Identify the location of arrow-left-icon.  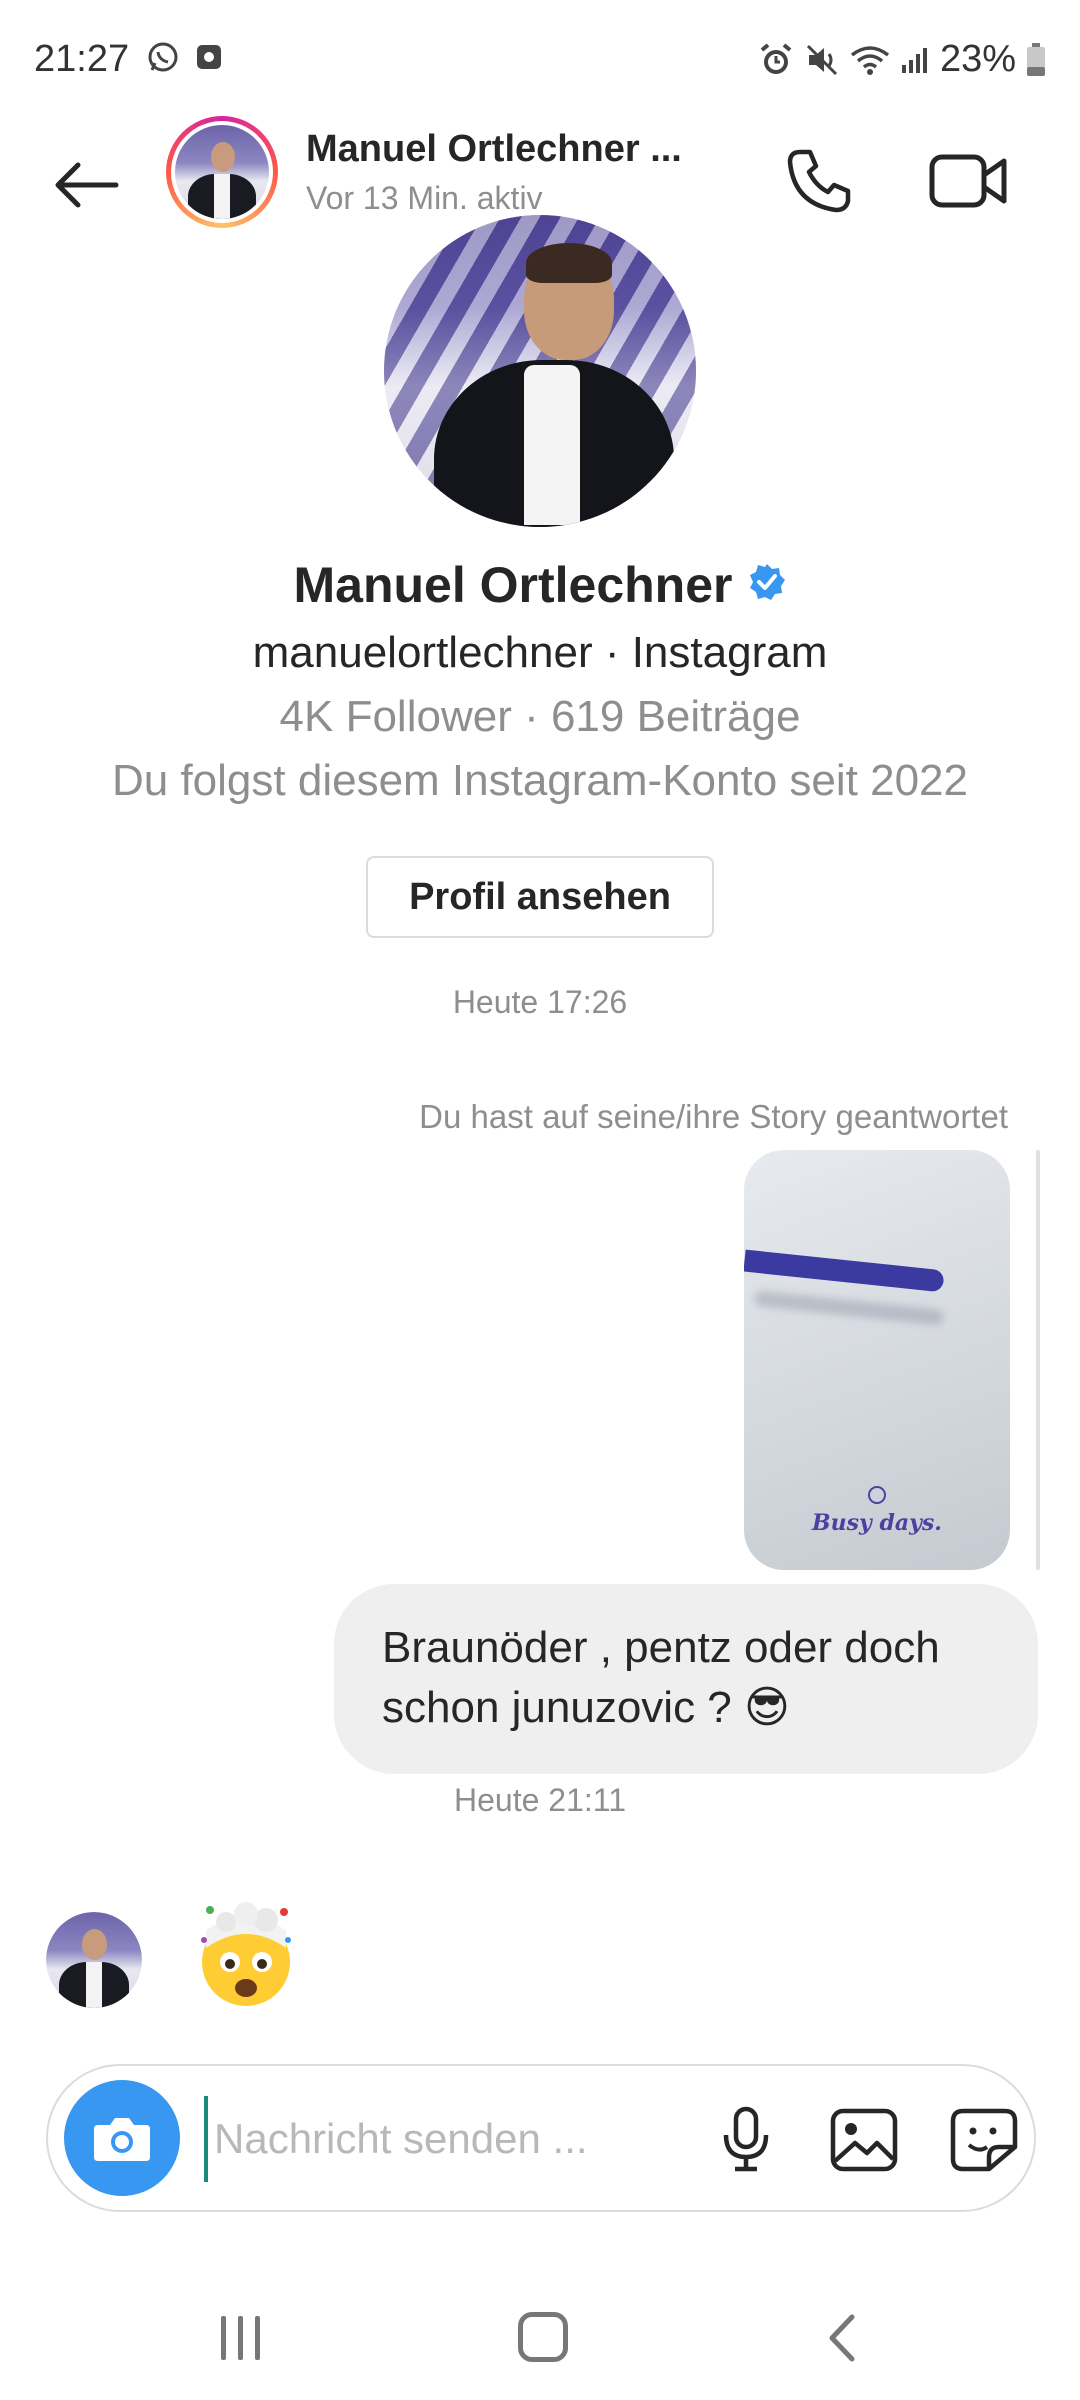
(87, 185).